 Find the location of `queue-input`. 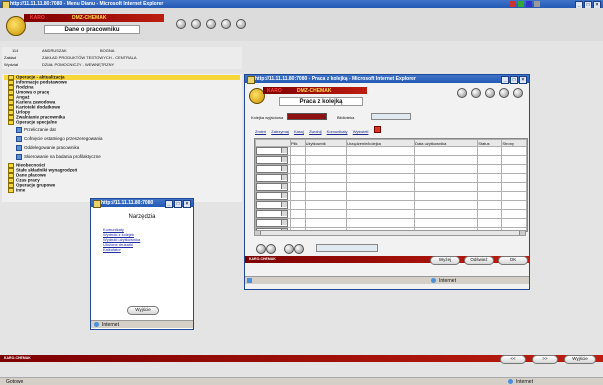

queue-input is located at coordinates (307, 116).